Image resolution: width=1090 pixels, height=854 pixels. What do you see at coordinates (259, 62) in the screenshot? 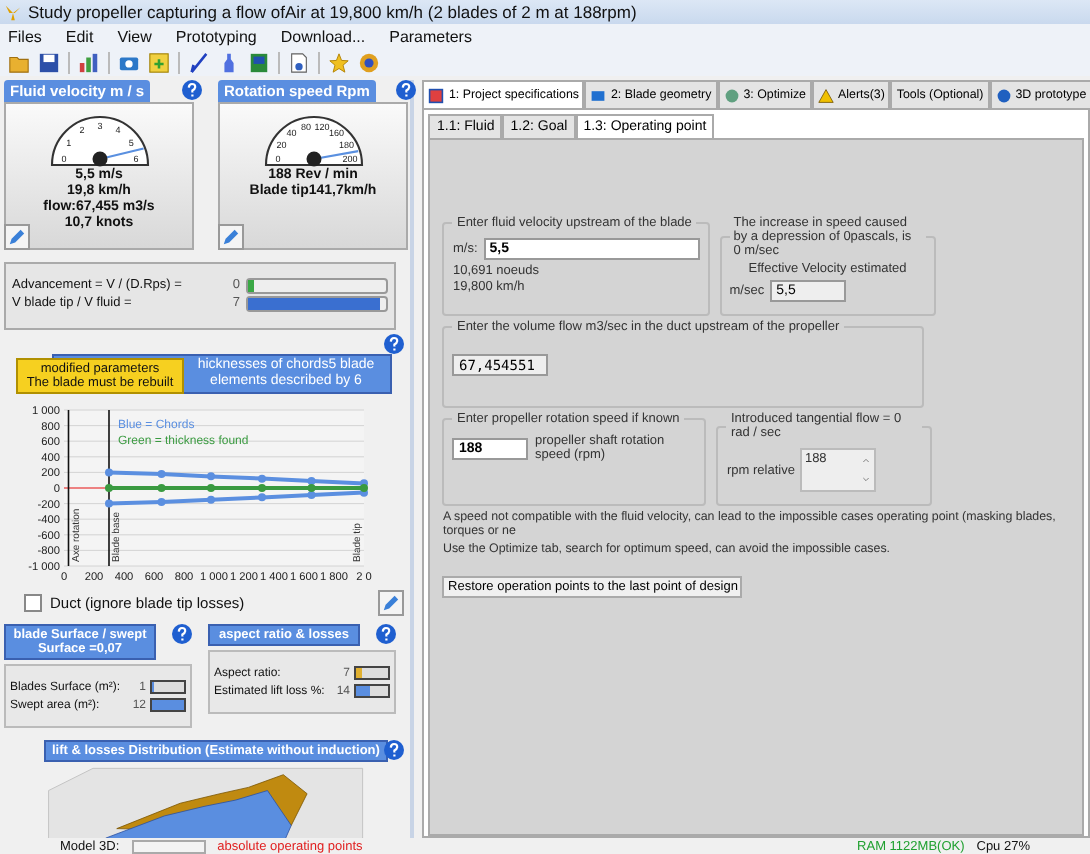
I see `book-icon` at bounding box center [259, 62].